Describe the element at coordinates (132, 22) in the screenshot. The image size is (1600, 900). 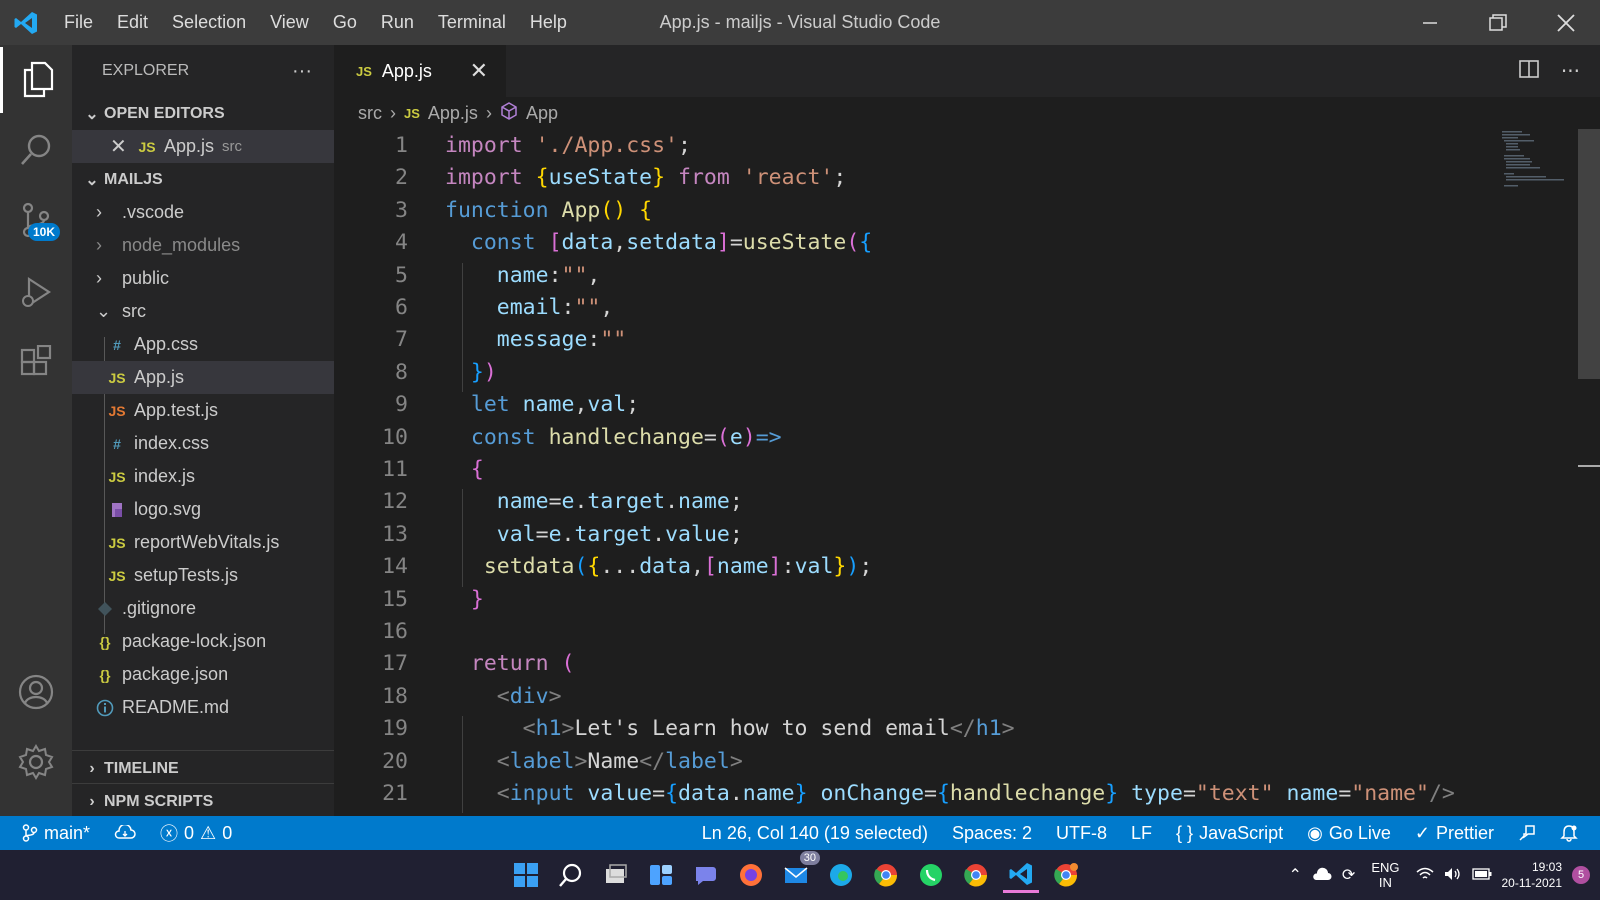
I see `menu-edit: Edit` at that location.